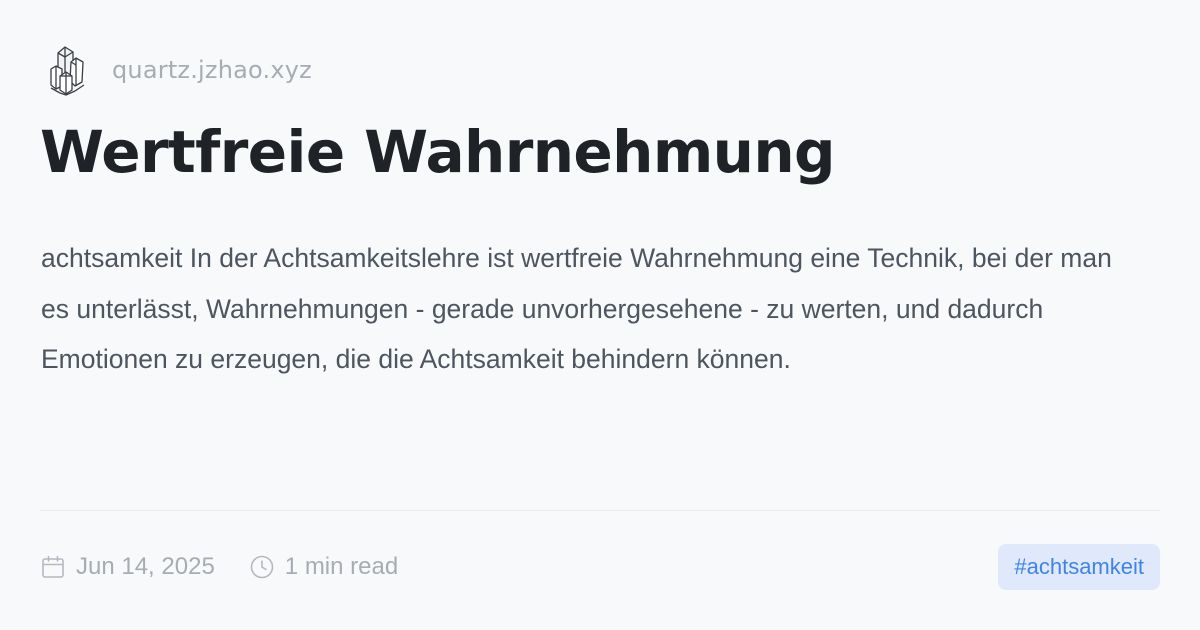  I want to click on read-time-meta: 1 min read, so click(323, 567).